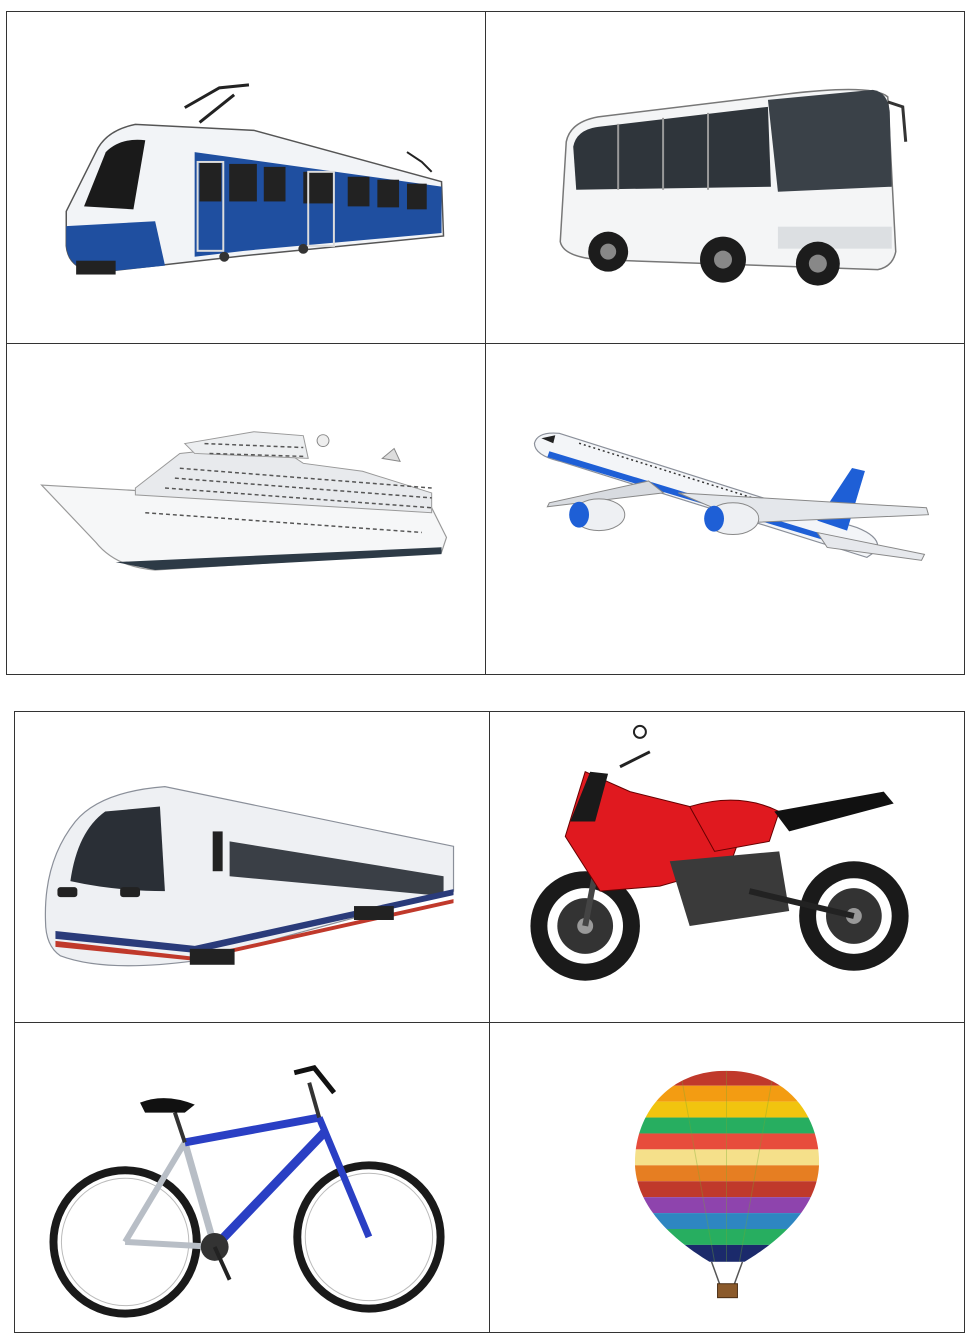 The height and width of the screenshot is (1333, 965). I want to click on card-cruise-ship, so click(246, 509).